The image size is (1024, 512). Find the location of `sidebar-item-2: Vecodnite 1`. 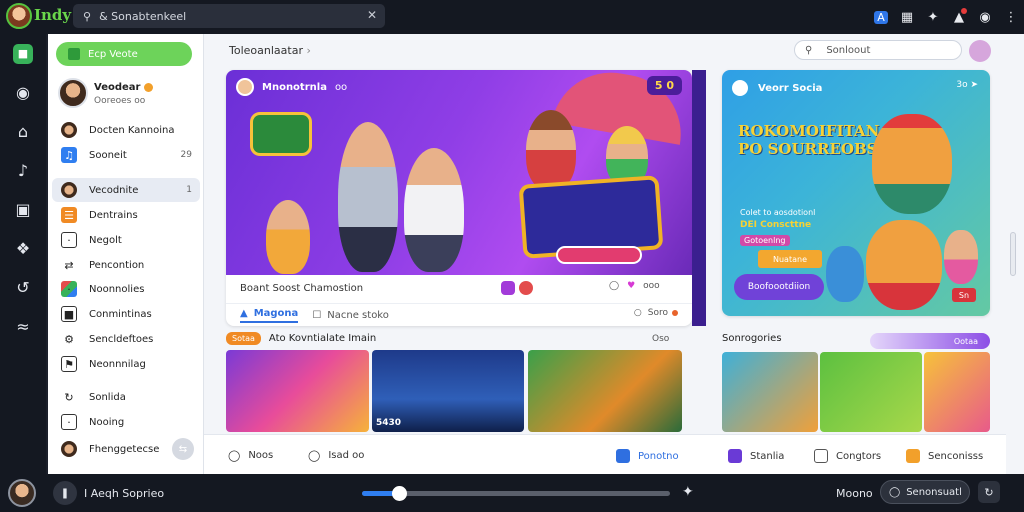

sidebar-item-2: Vecodnite 1 is located at coordinates (126, 190).